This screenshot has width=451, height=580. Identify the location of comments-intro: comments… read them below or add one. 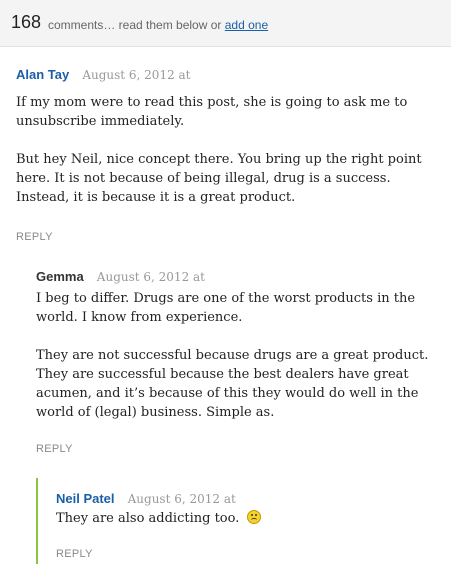
(158, 25).